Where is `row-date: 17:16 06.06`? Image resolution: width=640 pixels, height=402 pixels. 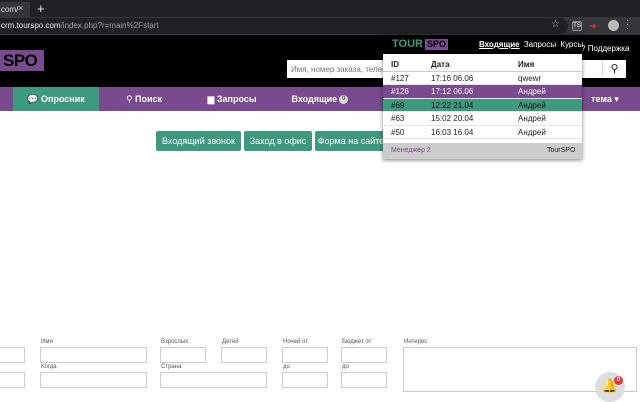 row-date: 17:16 06.06 is located at coordinates (452, 78).